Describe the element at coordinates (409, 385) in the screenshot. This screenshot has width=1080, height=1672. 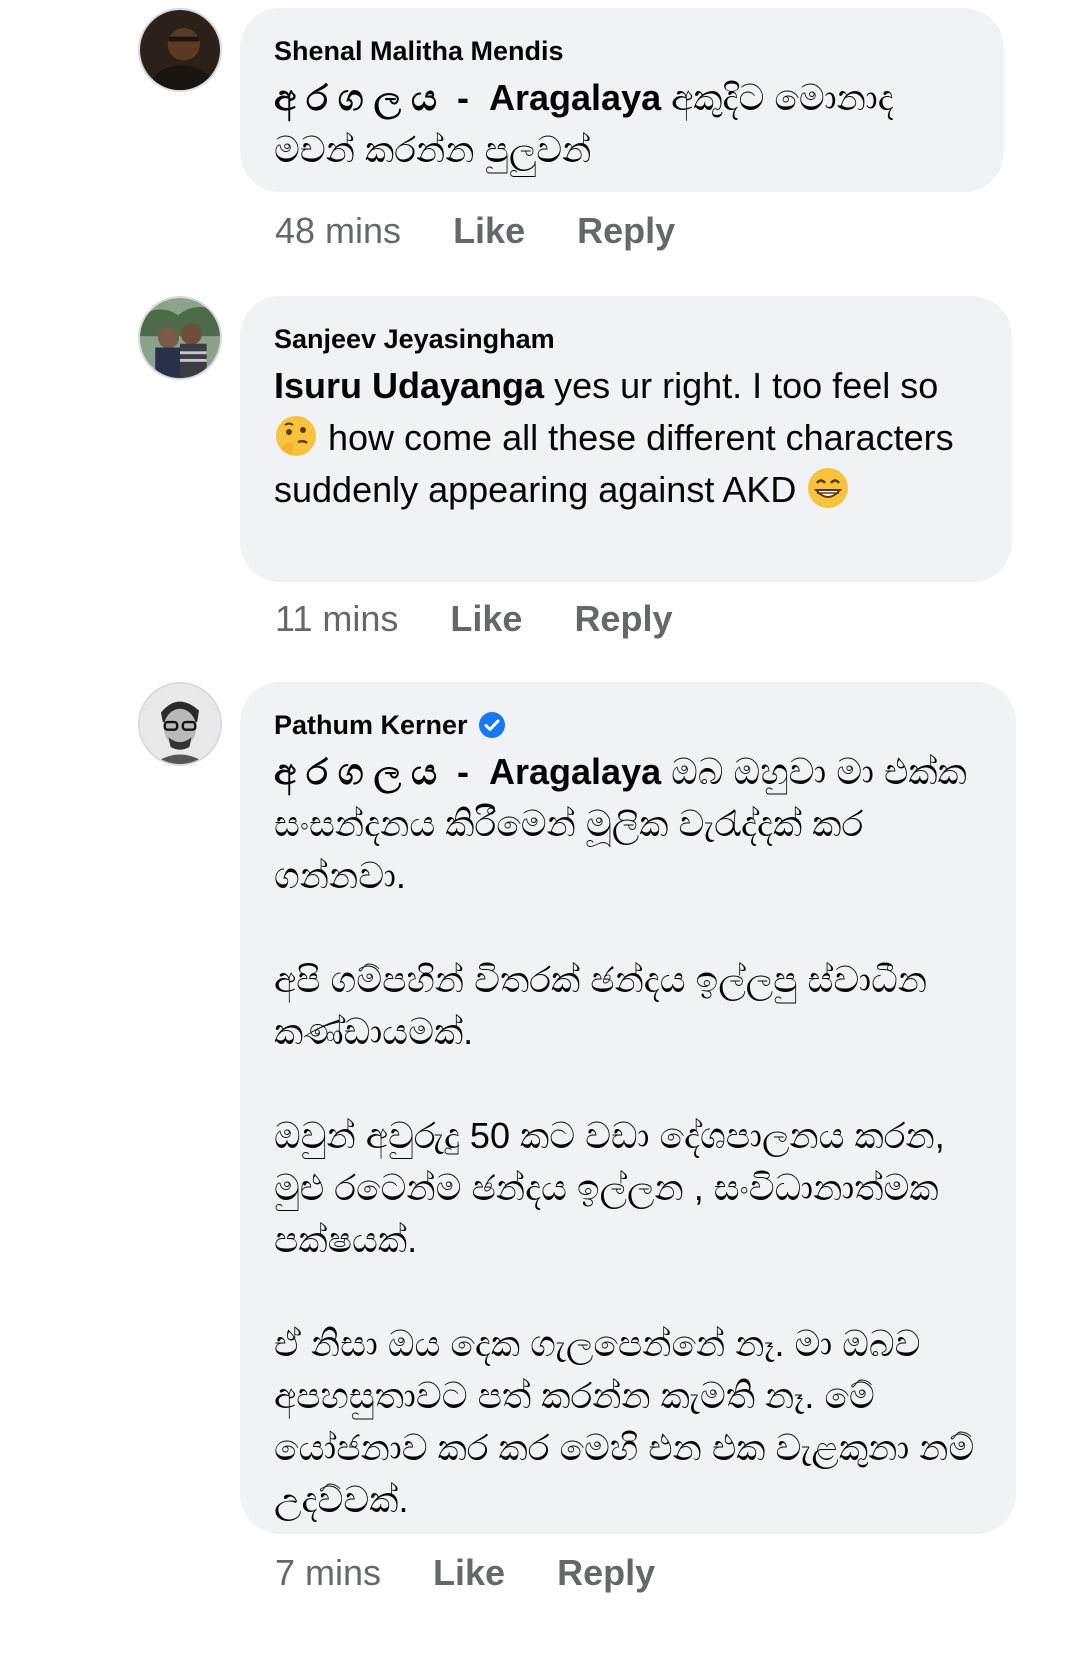
I see `mention-link: Isuru Udayanga` at that location.